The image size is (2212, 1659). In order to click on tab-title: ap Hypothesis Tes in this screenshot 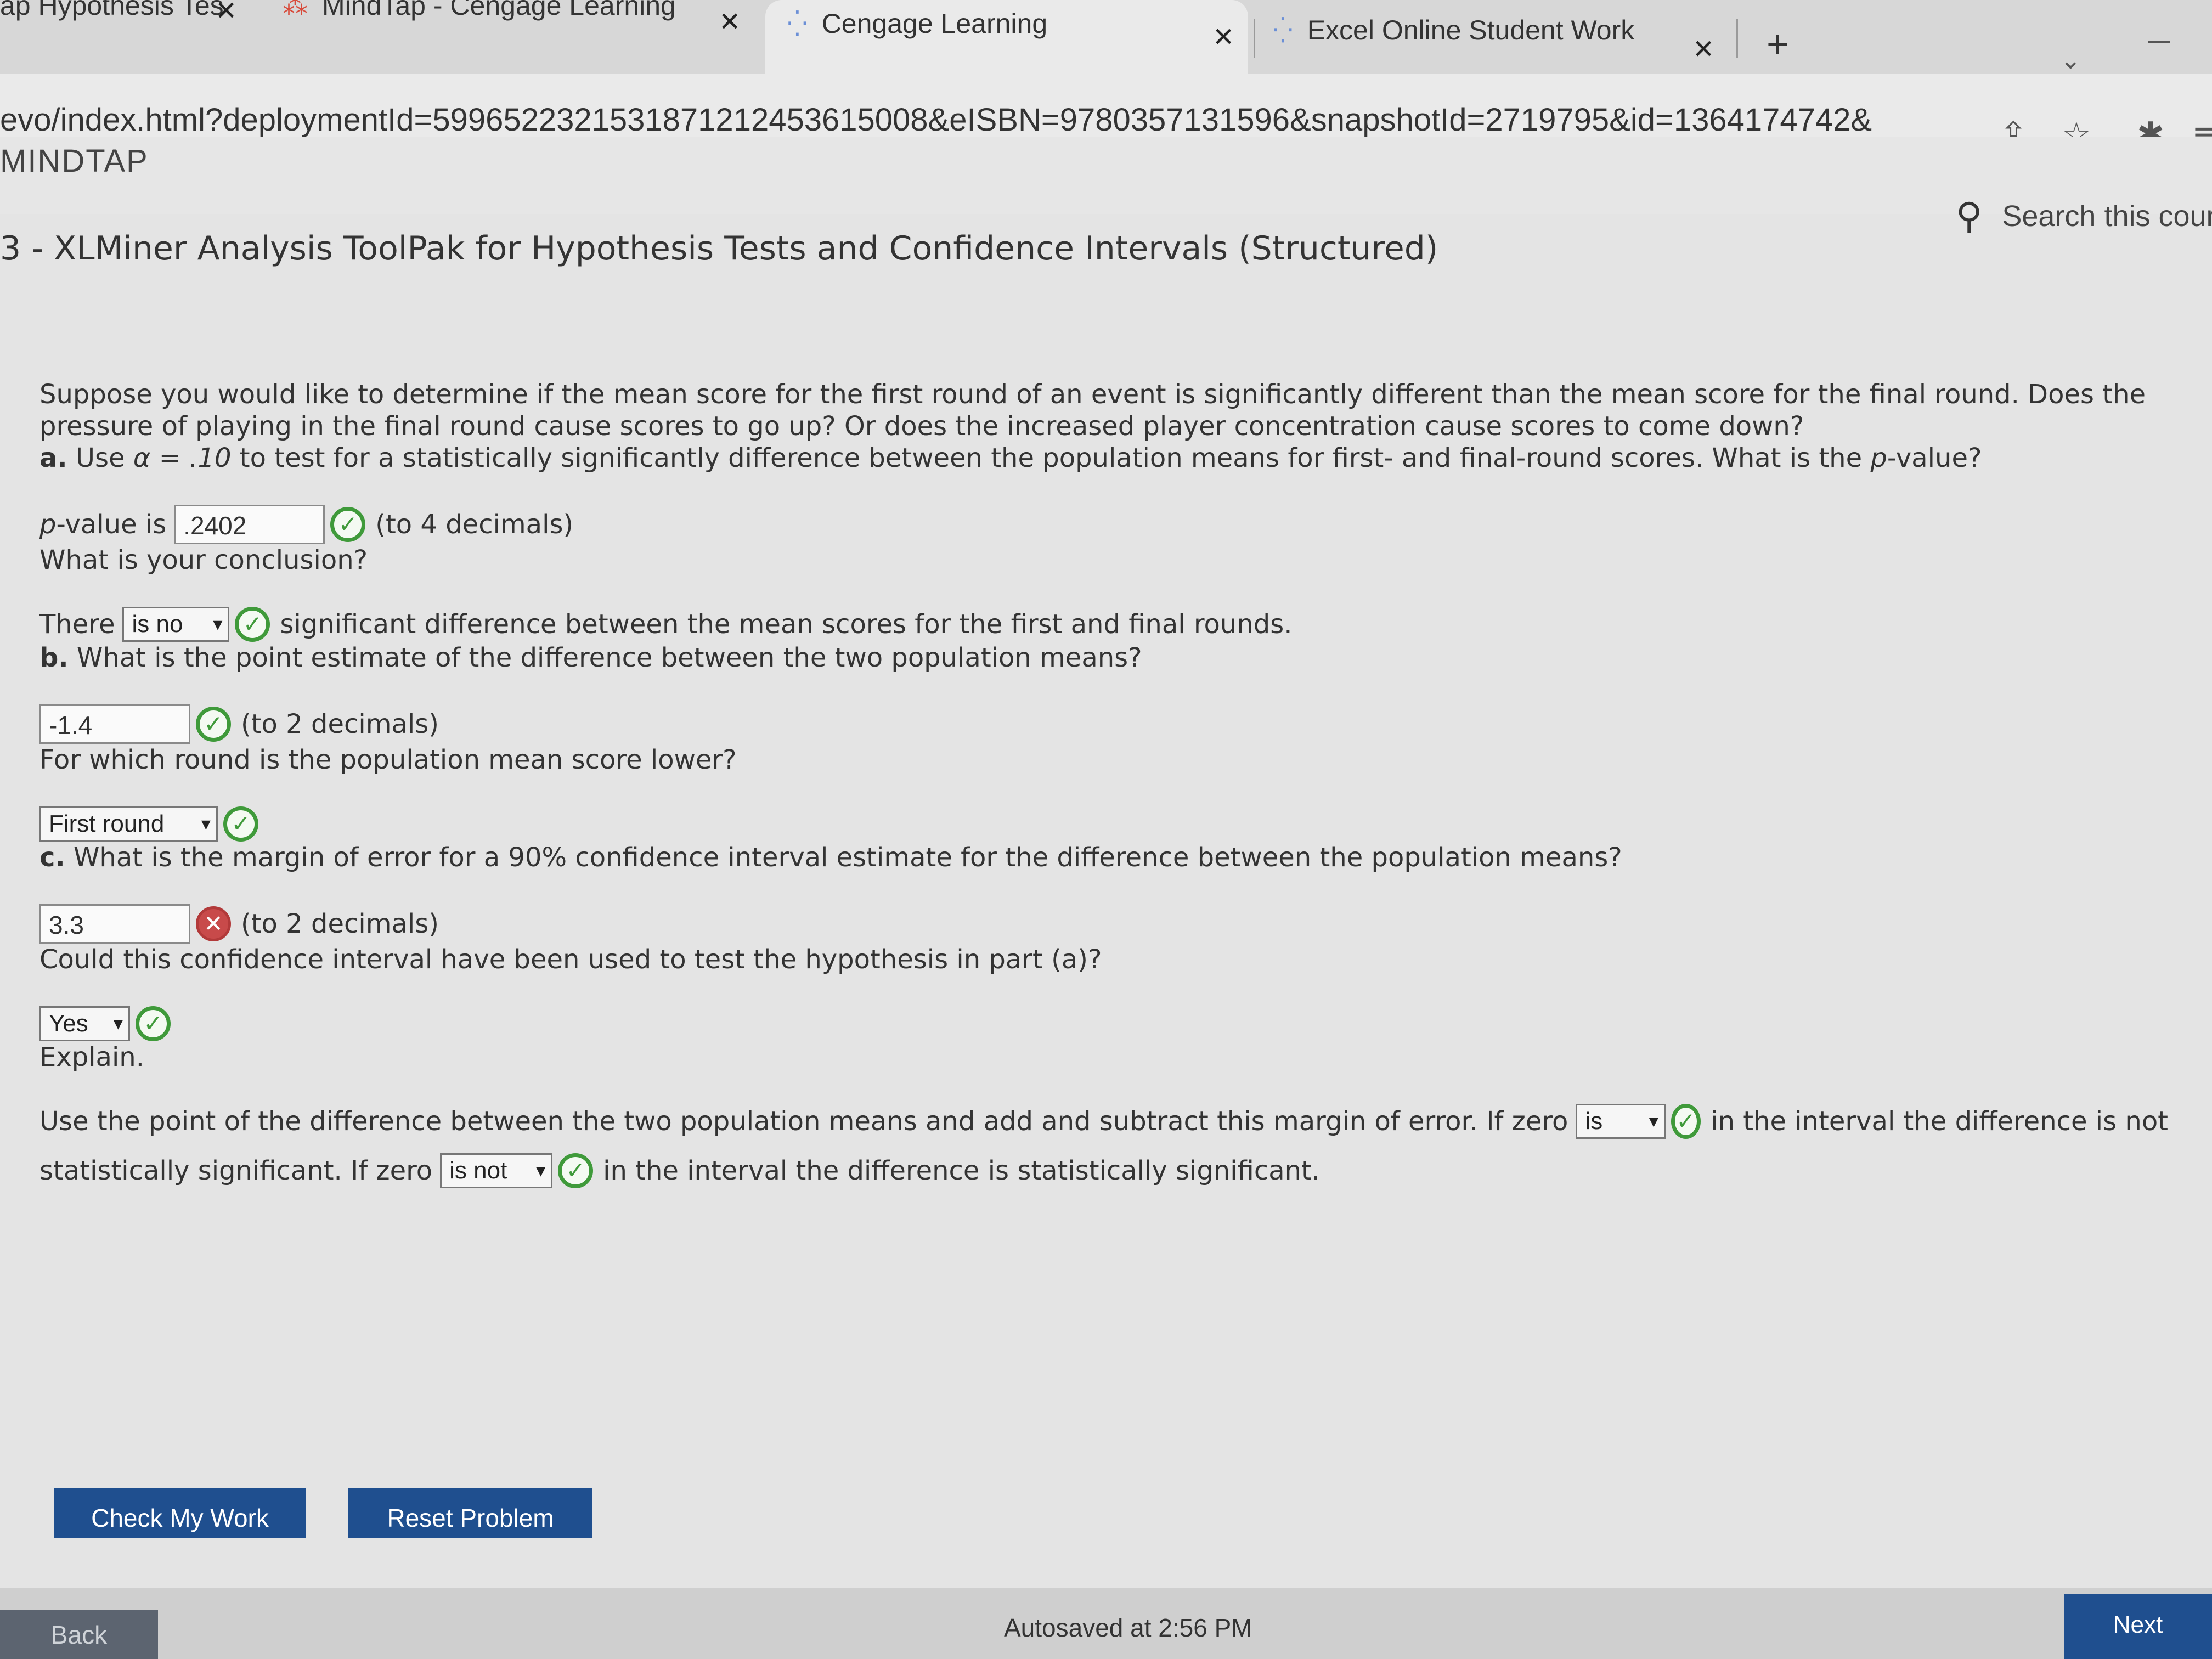, I will do `click(112, 10)`.